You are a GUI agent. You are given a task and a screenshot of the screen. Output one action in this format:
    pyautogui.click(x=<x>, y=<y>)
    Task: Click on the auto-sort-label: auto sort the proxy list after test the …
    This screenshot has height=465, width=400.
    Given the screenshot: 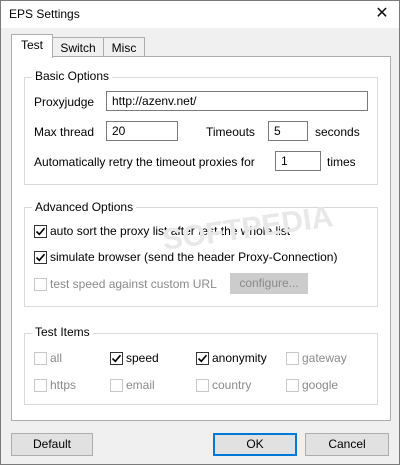 What is the action you would take?
    pyautogui.click(x=170, y=231)
    